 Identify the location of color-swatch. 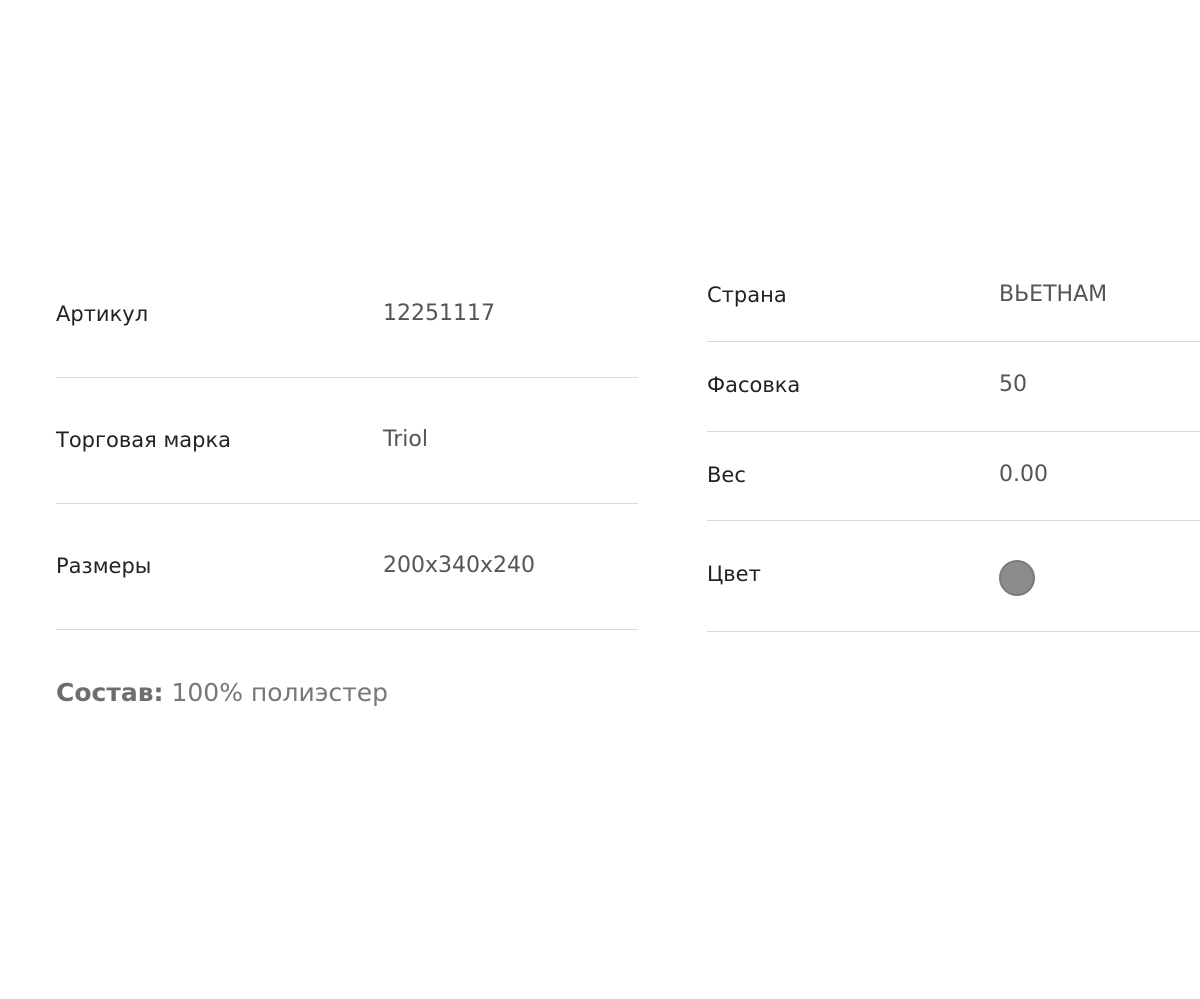
(1017, 578).